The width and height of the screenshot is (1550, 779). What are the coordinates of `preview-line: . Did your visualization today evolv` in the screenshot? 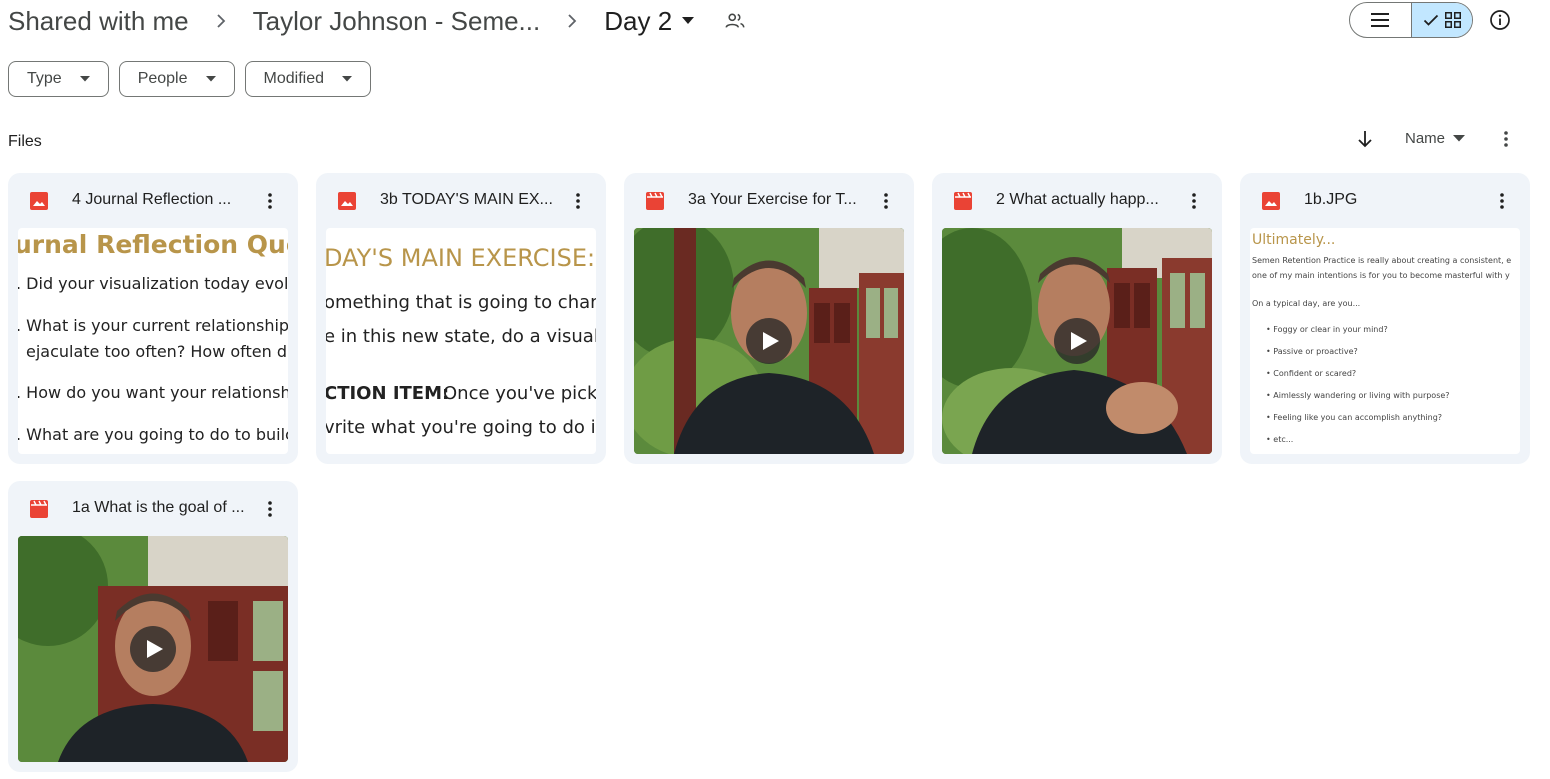 It's located at (153, 283).